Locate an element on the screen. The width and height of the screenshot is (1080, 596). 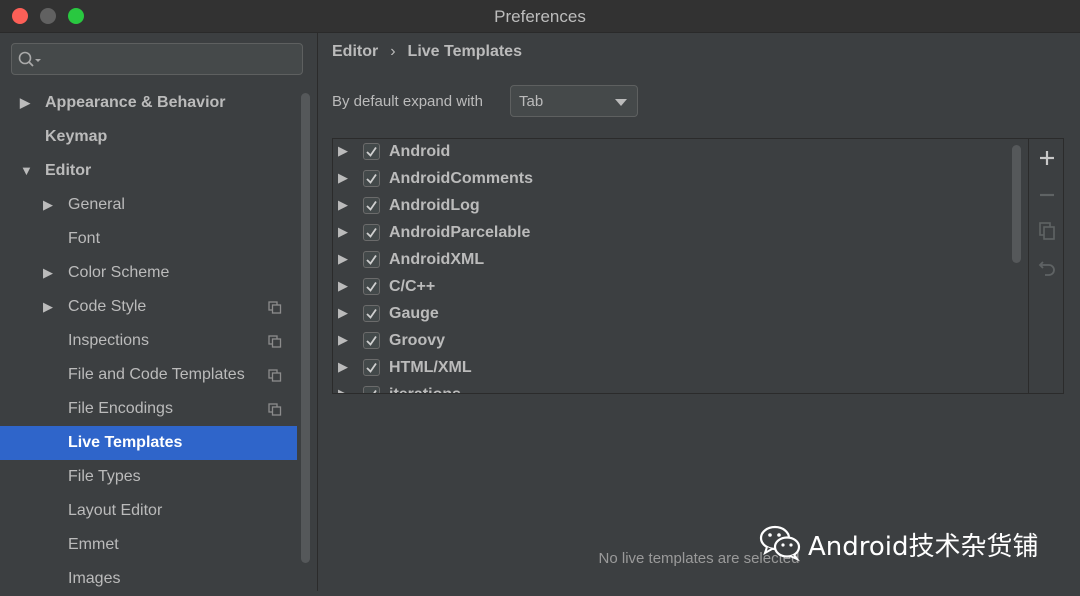
sidebar-item-color-scheme: ▶ Color Scheme is located at coordinates (148, 273).